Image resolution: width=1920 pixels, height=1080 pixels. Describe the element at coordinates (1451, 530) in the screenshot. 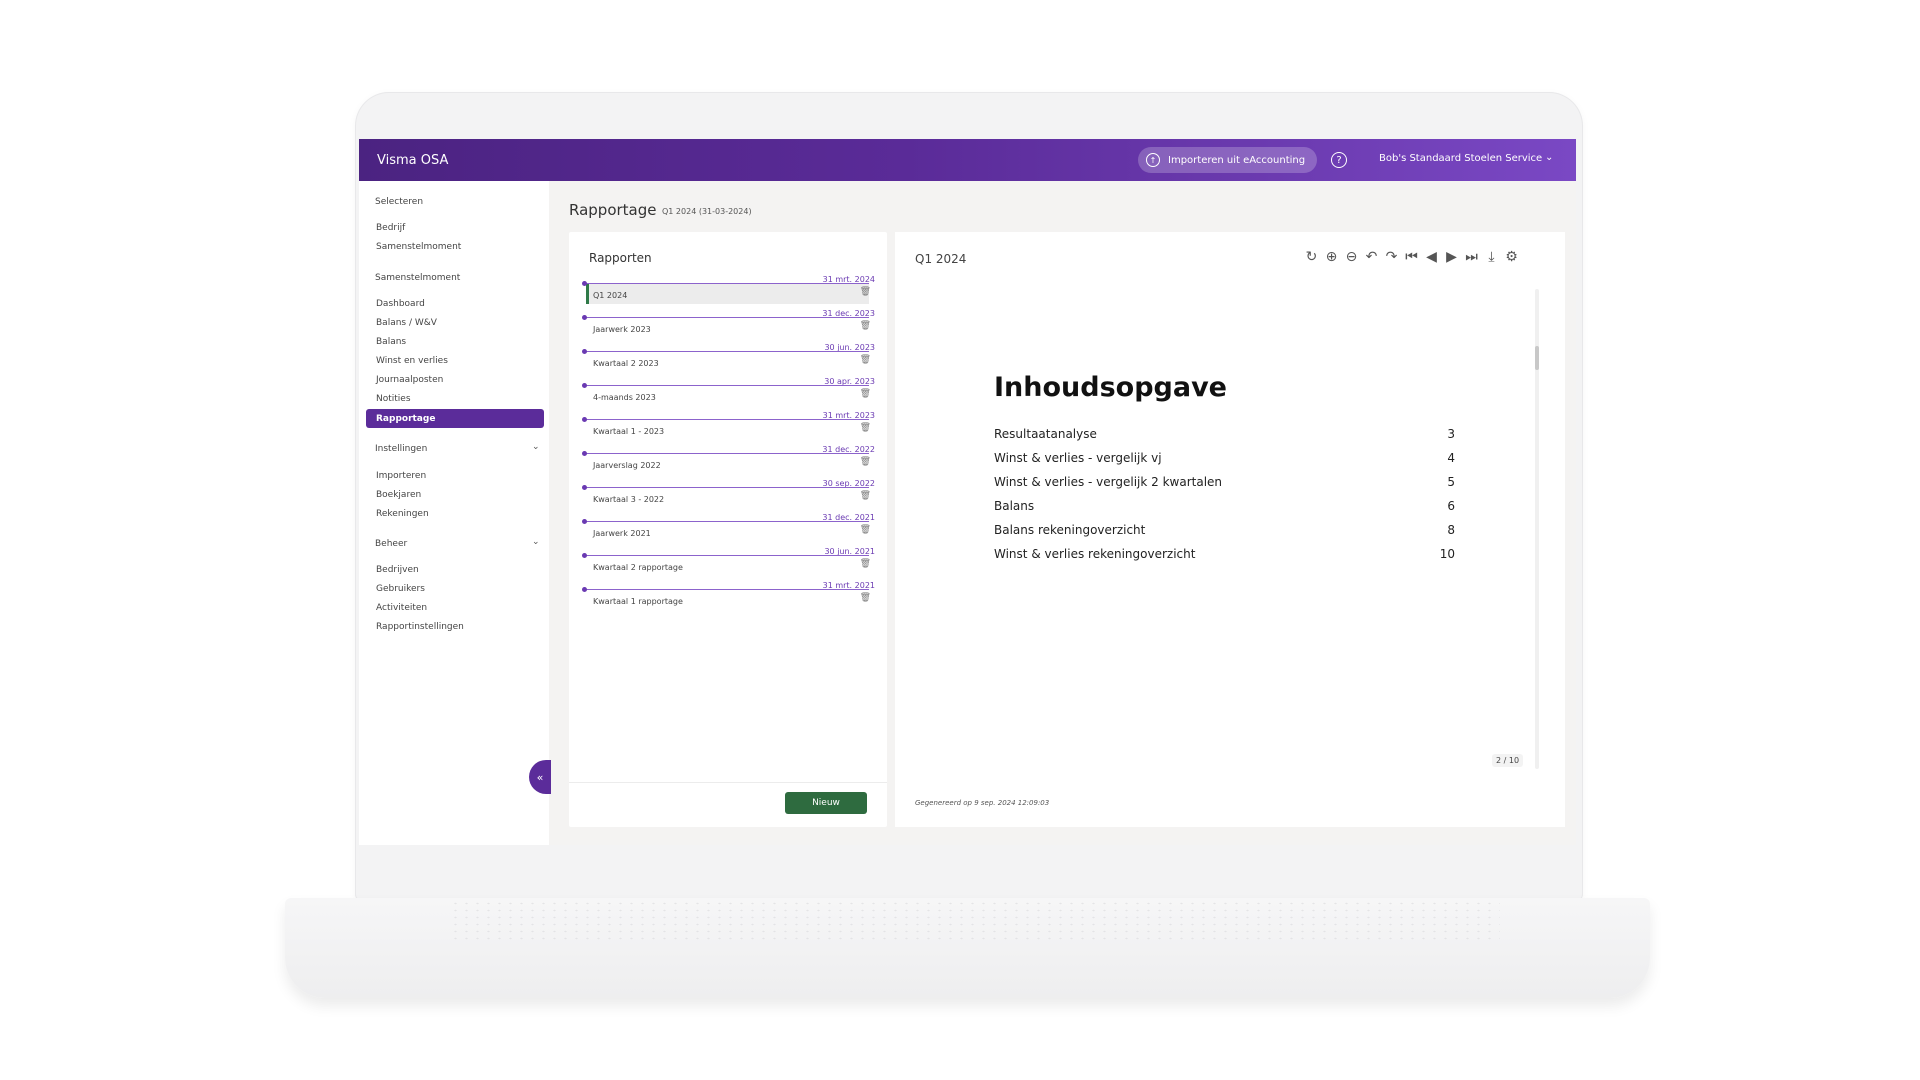

I see `toc-page: 8` at that location.